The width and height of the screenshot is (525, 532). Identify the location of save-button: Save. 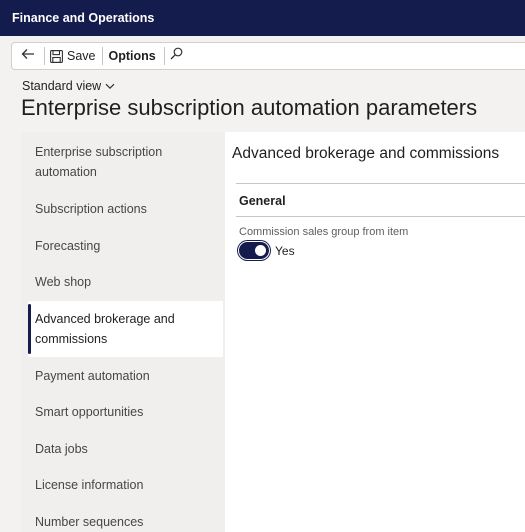
(73, 56).